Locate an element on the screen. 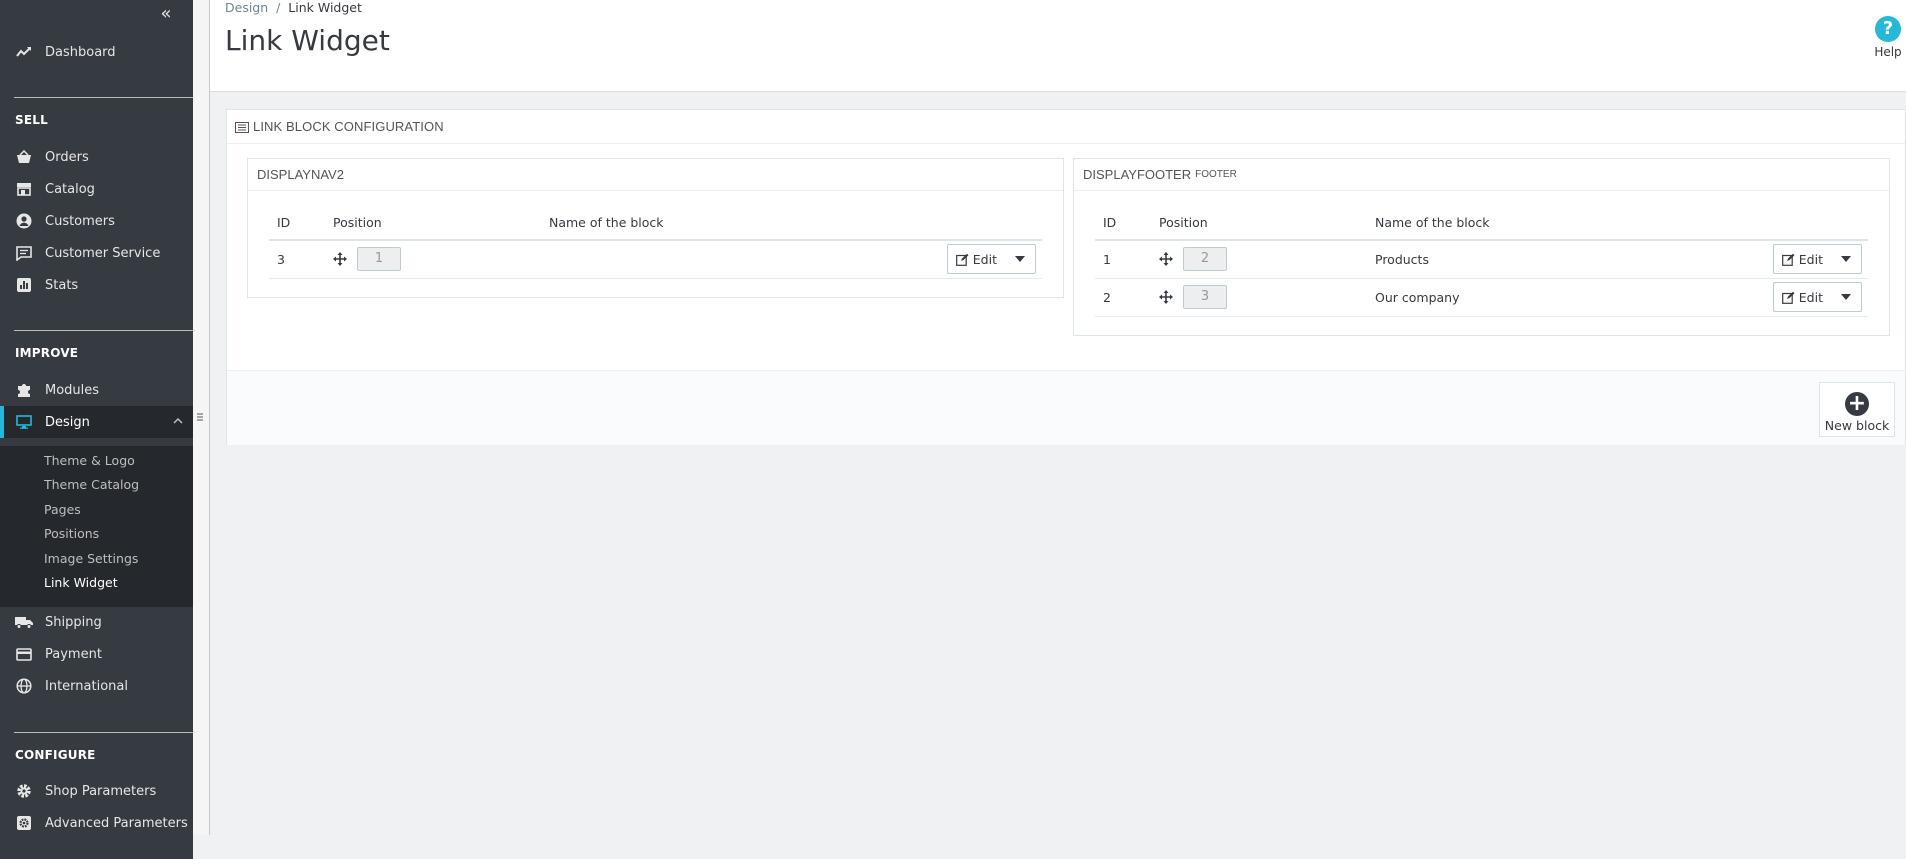 This screenshot has width=1906, height=859. cell-position: 1 is located at coordinates (441, 259).